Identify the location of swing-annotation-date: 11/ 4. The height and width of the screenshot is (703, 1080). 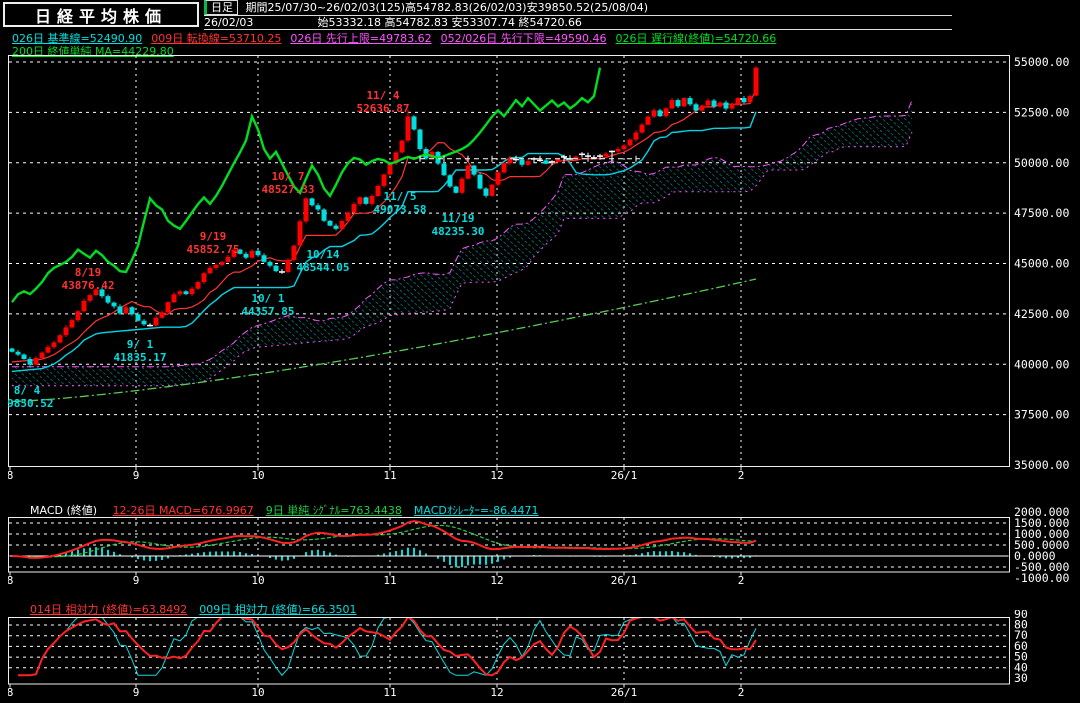
(382, 95).